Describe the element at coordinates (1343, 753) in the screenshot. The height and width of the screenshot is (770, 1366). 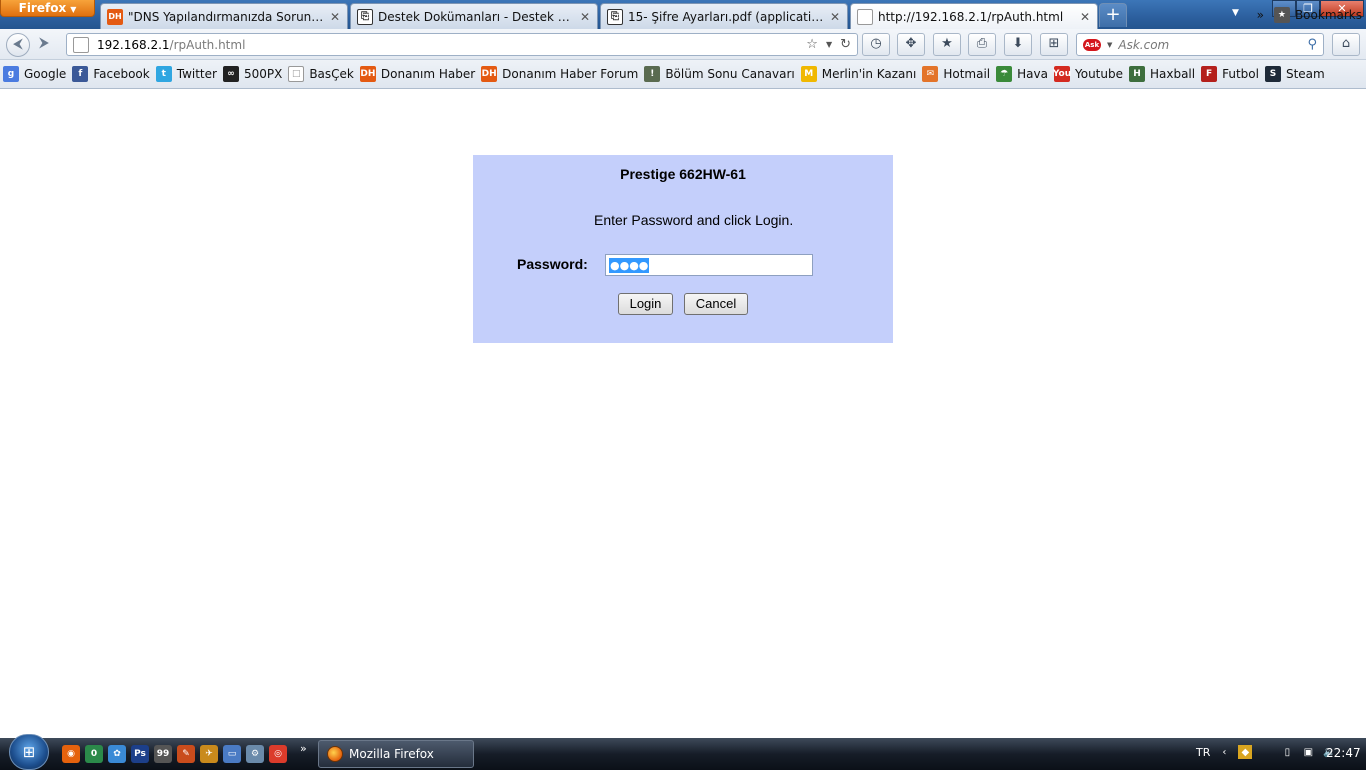
I see `clock: 22:47` at that location.